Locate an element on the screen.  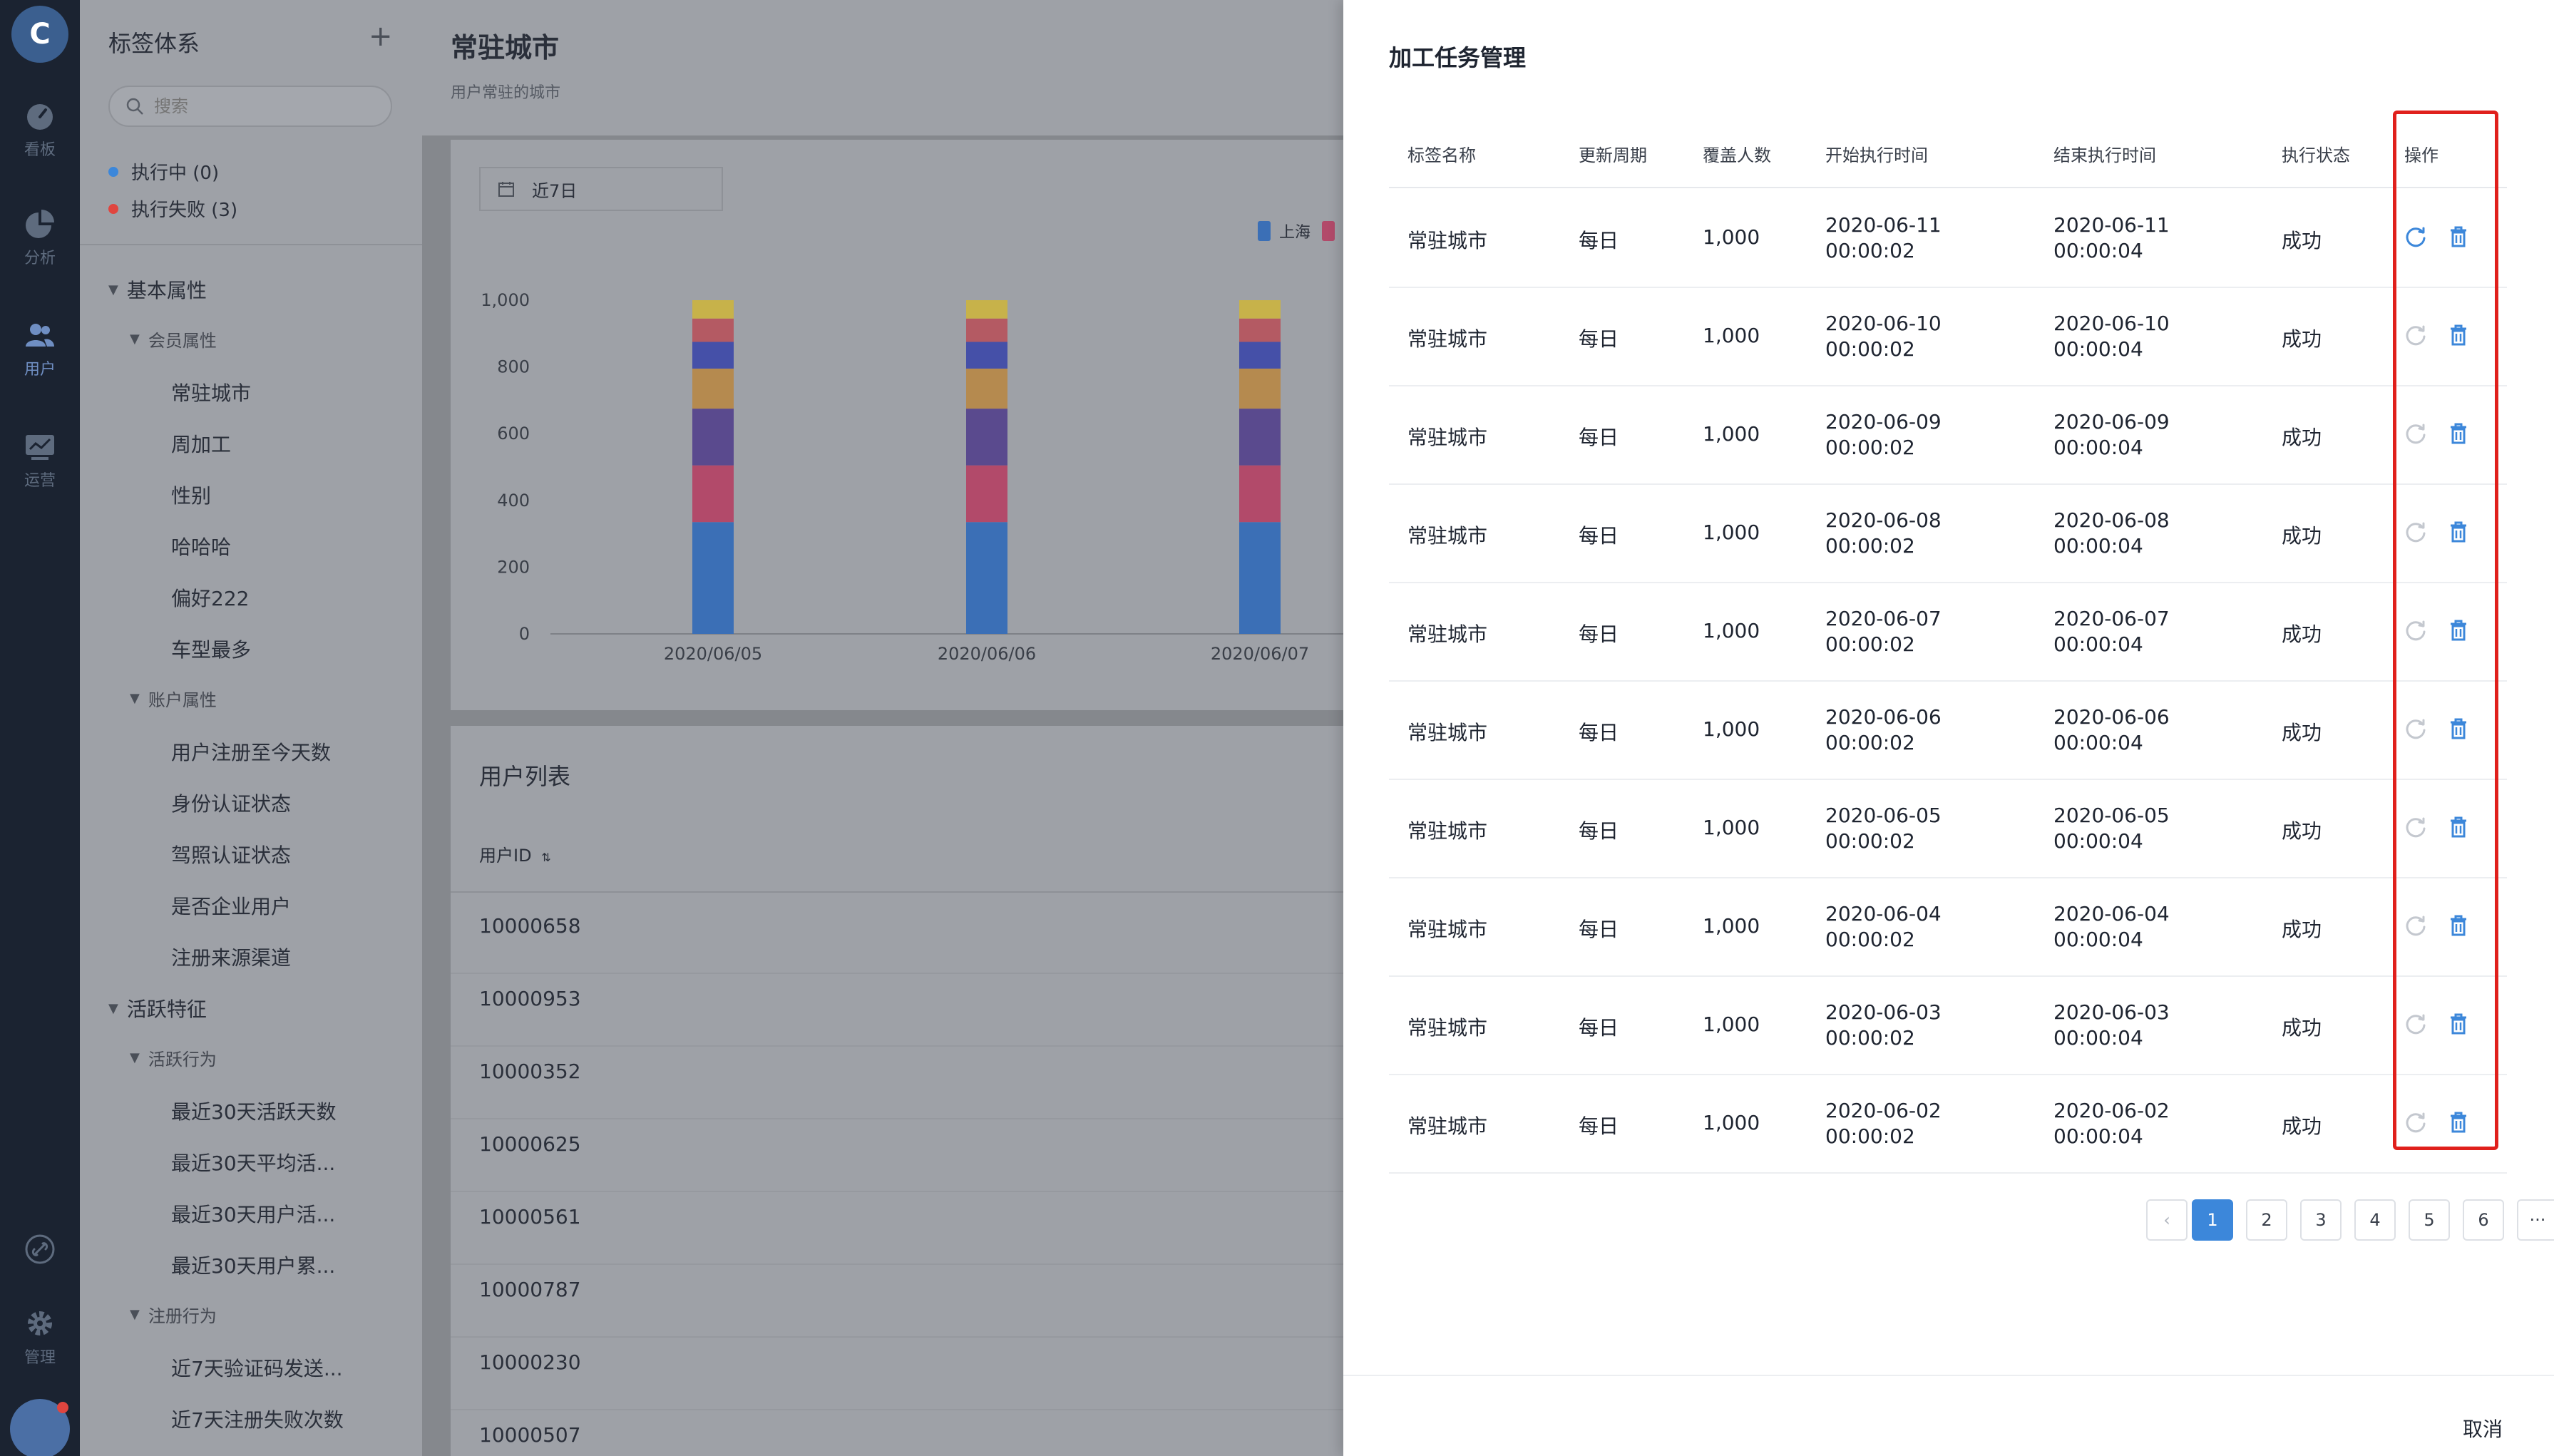
user-id-column-header: 用户ID ⇅ is located at coordinates (515, 853).